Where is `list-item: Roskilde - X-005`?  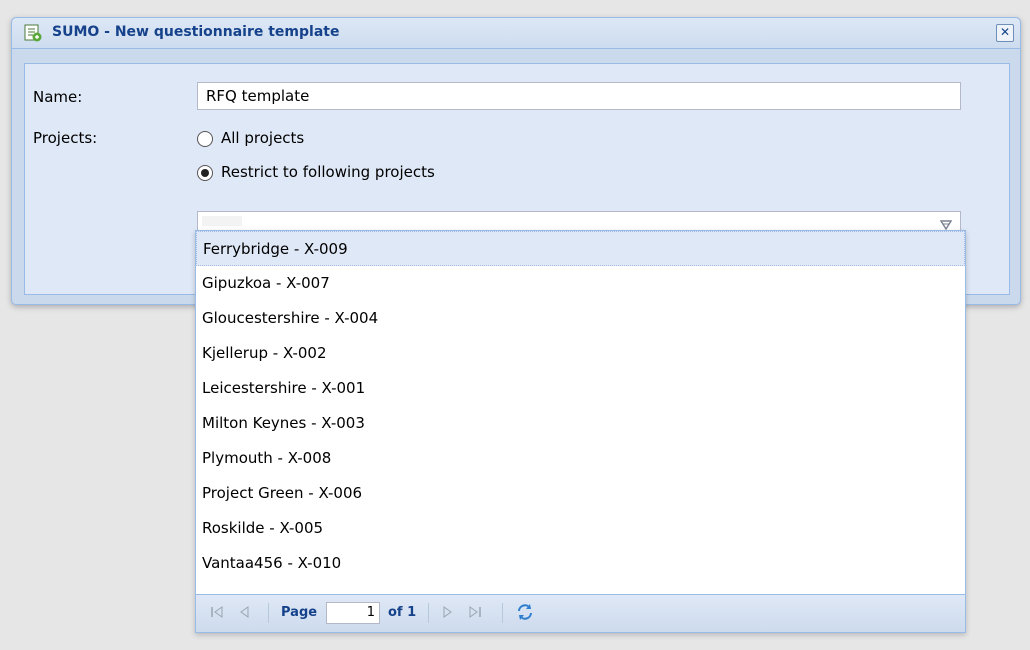
list-item: Roskilde - X-005 is located at coordinates (580, 528).